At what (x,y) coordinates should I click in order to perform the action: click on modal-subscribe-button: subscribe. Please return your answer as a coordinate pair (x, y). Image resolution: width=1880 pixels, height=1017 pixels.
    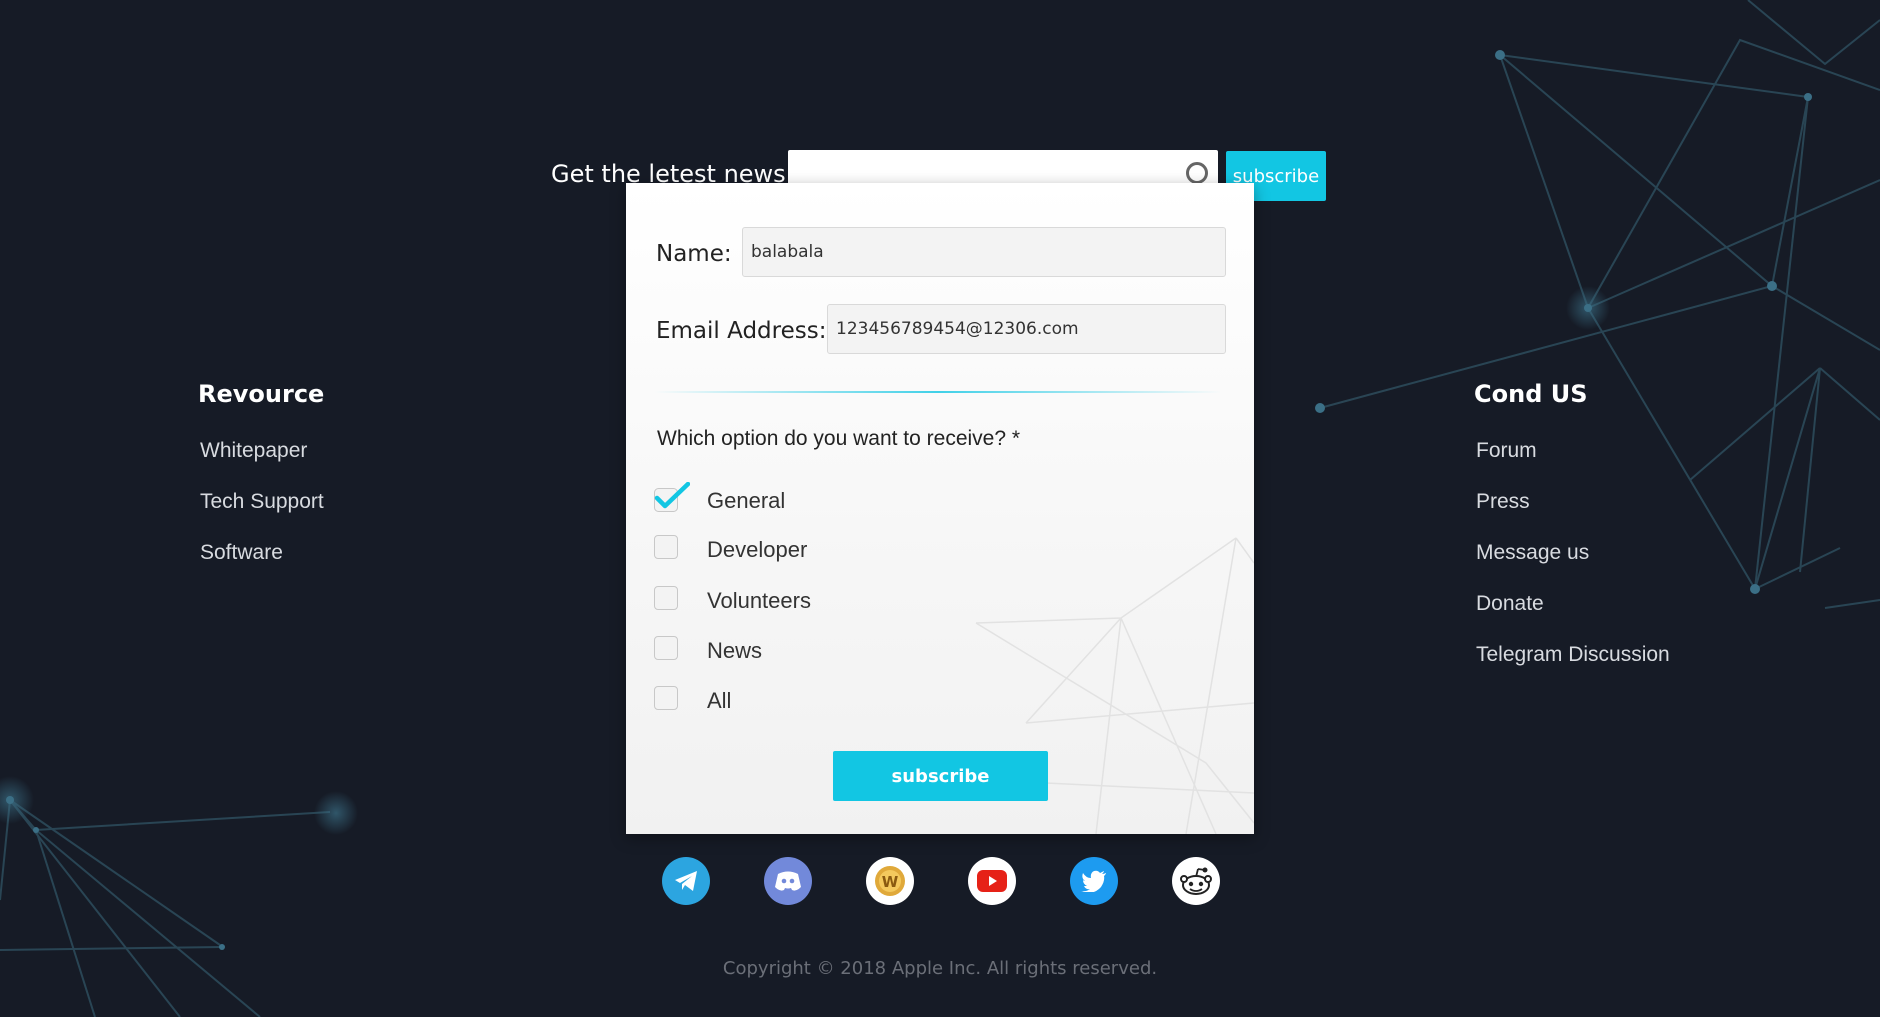
    Looking at the image, I should click on (940, 776).